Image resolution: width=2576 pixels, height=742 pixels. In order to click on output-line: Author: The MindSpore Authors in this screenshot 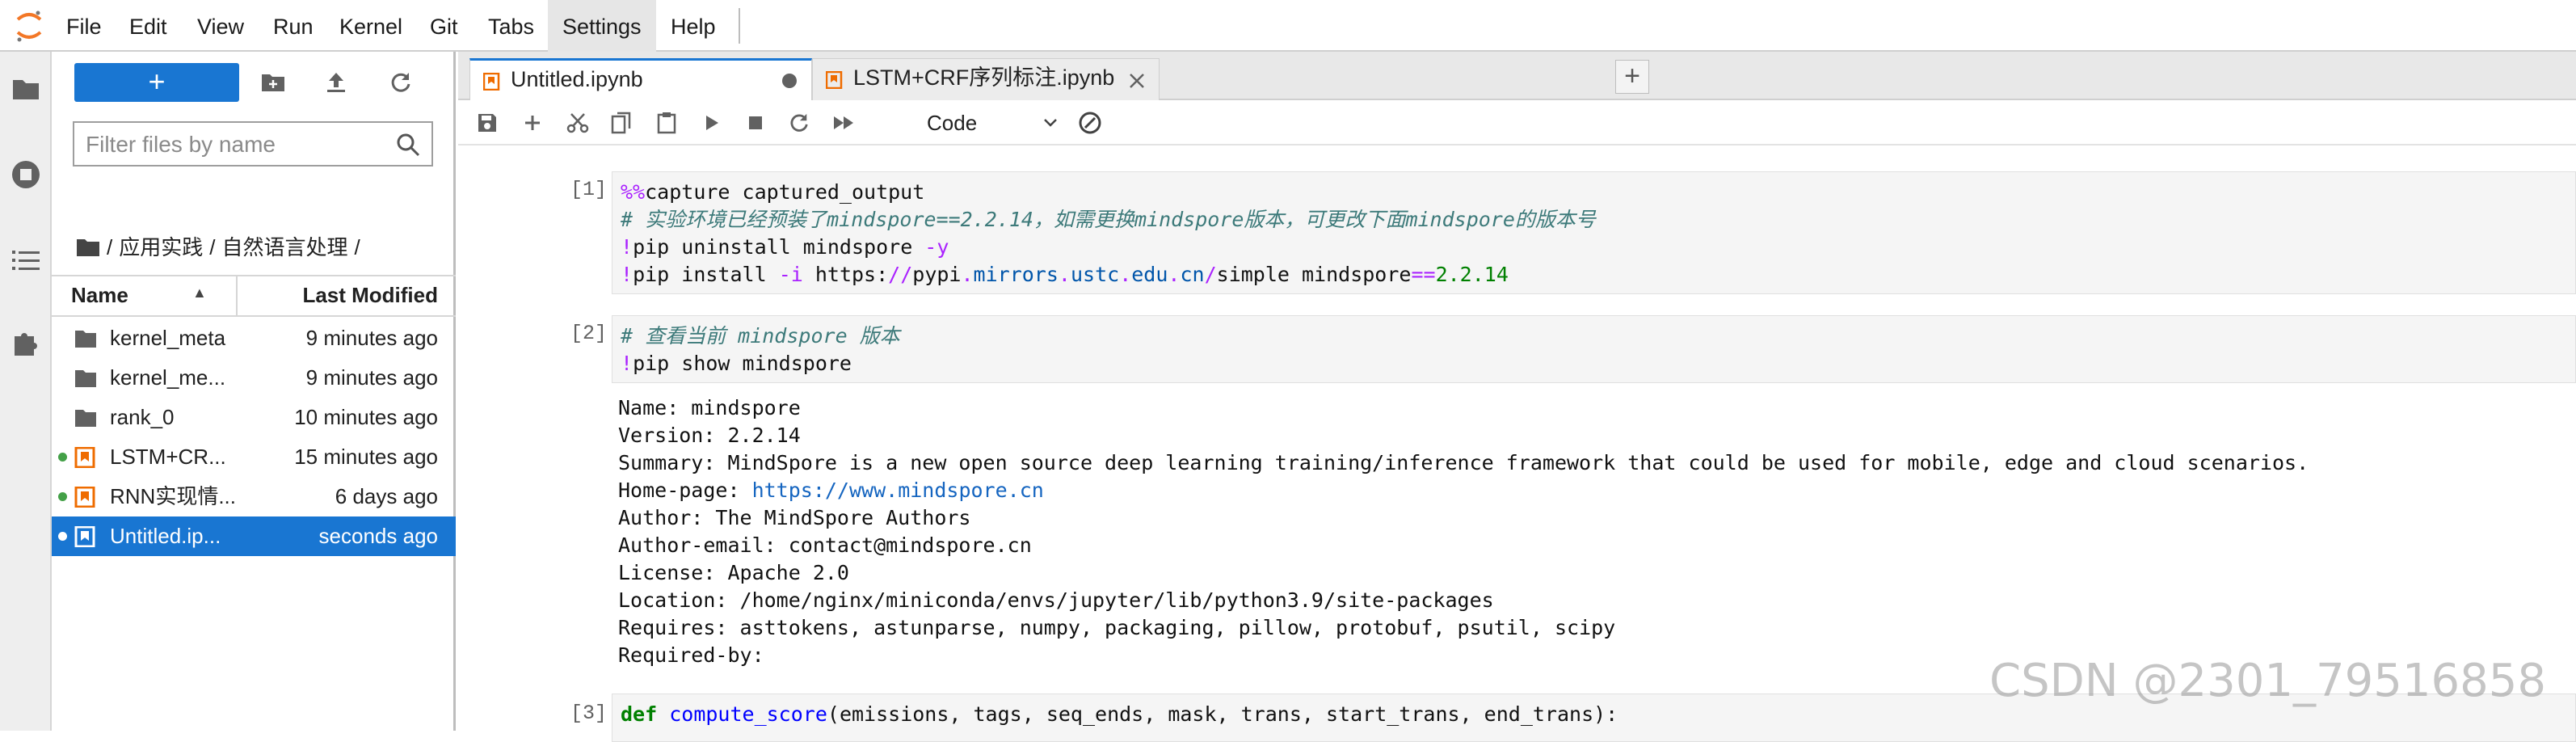, I will do `click(794, 517)`.